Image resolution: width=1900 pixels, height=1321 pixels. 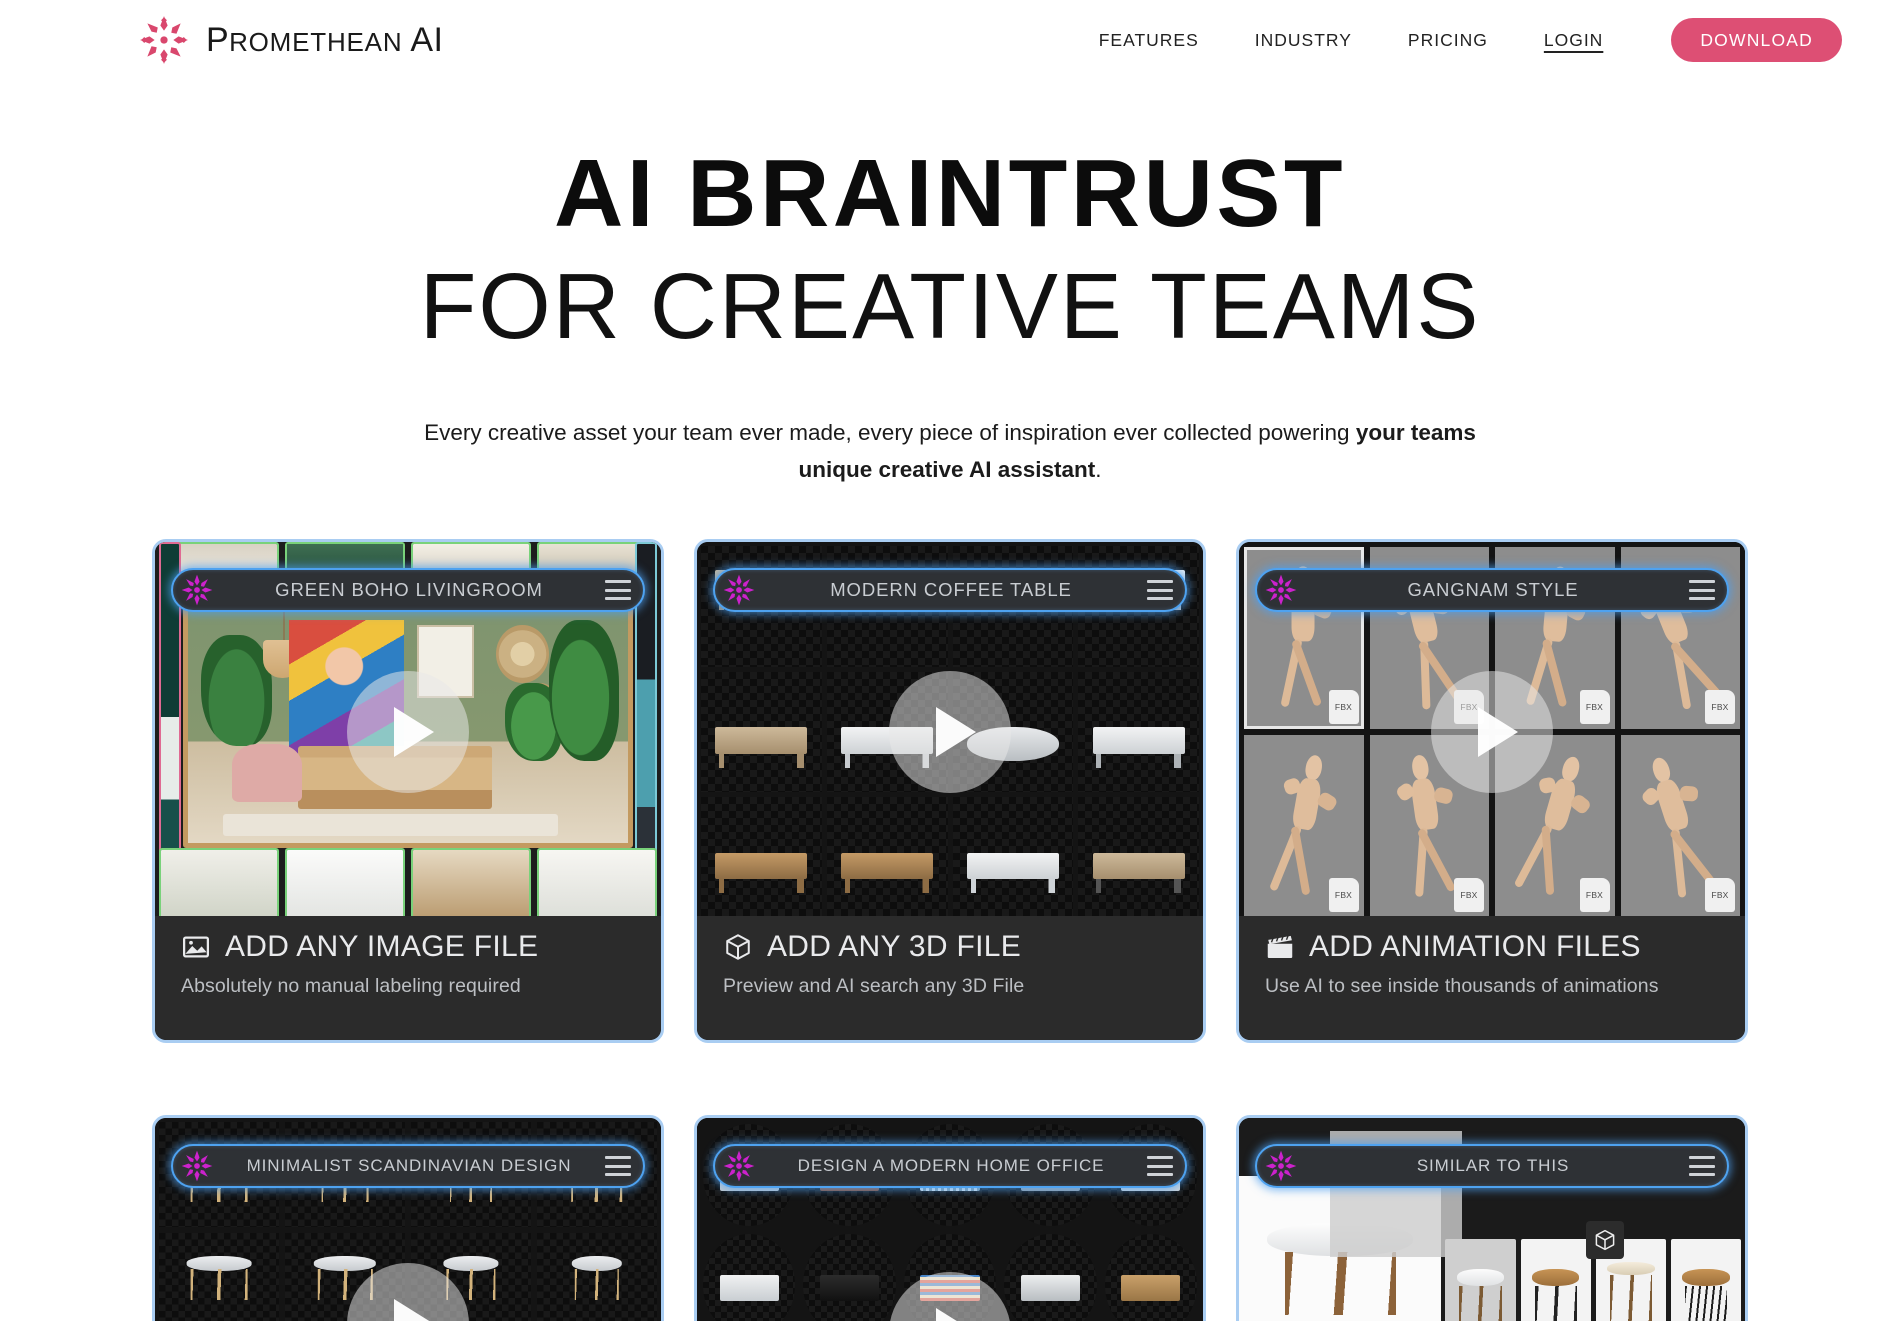 I want to click on search-pill-animation-card: GANGNAM STYLE, so click(x=1492, y=590).